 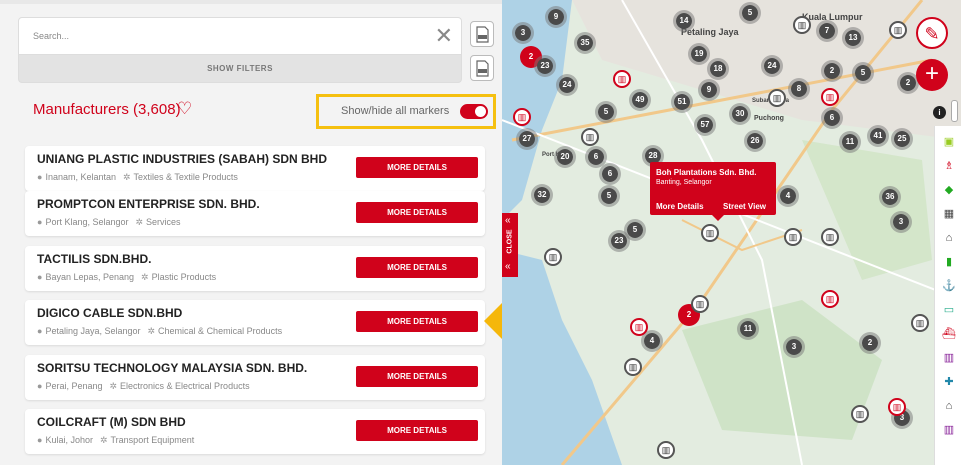 What do you see at coordinates (954, 111) in the screenshot?
I see `sidebar-scrollbar` at bounding box center [954, 111].